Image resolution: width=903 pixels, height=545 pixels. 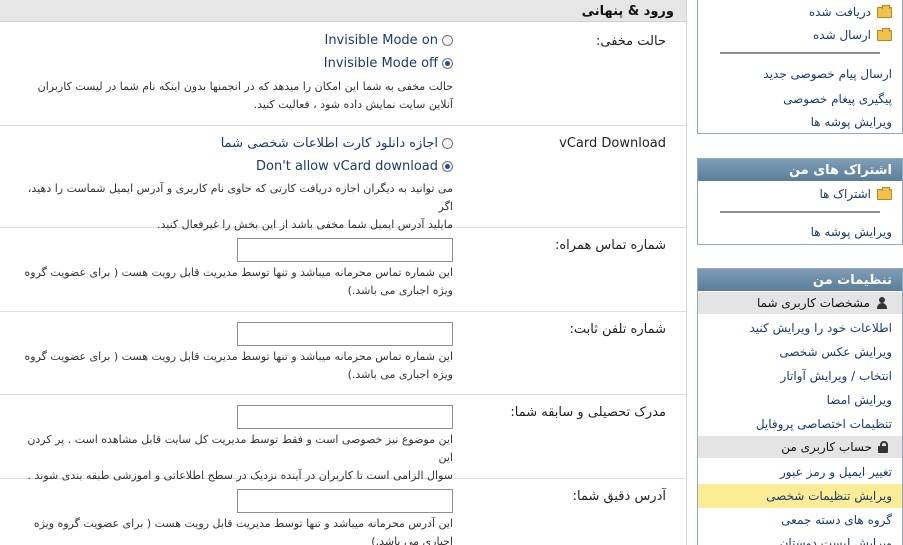 What do you see at coordinates (447, 166) in the screenshot?
I see `vcard-deny-radio` at bounding box center [447, 166].